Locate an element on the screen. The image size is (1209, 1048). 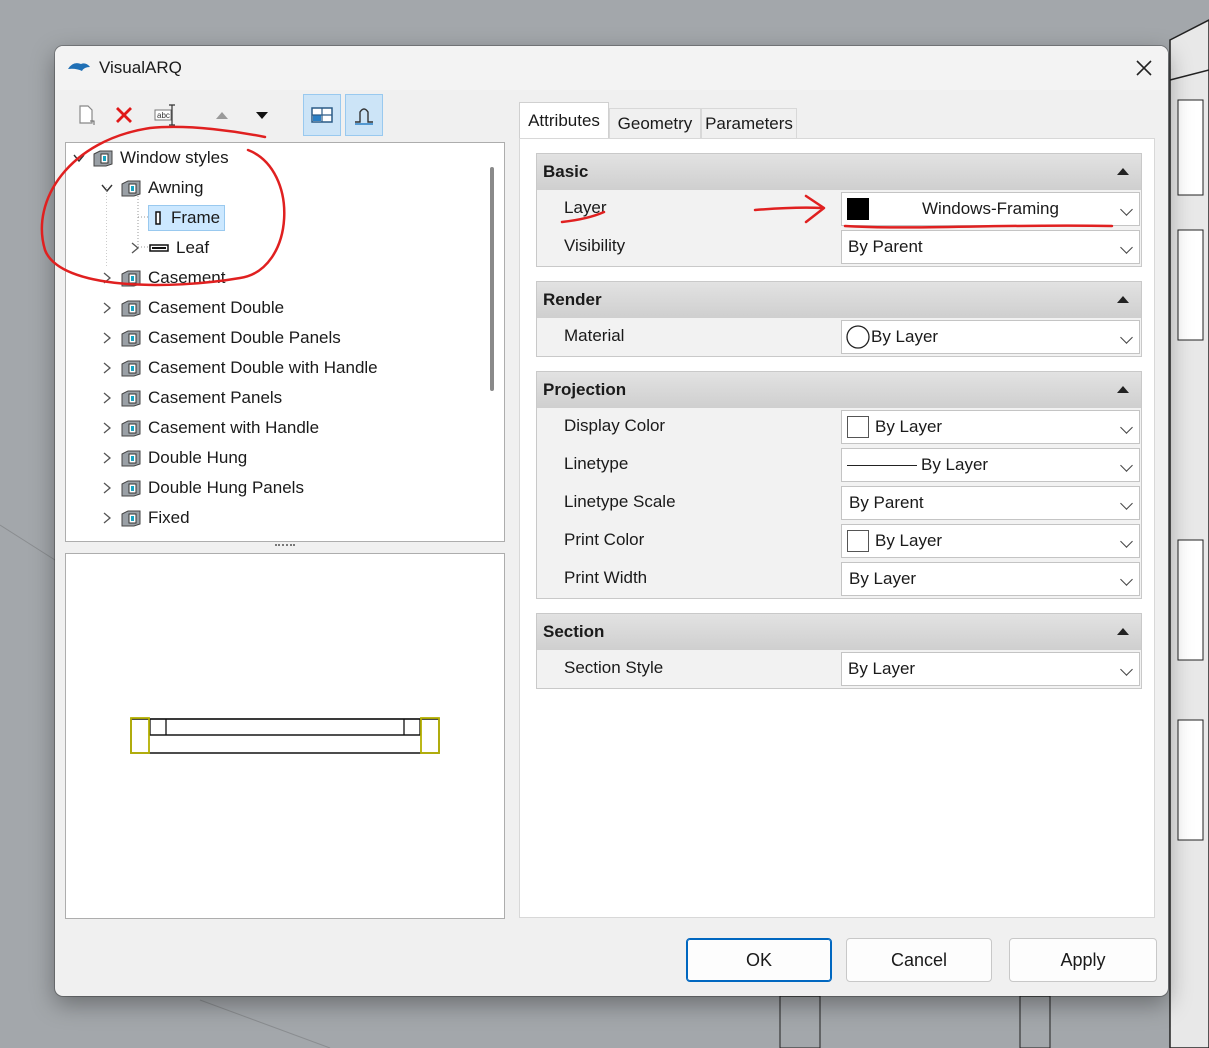
tab-attributes: Attributes is located at coordinates (564, 120).